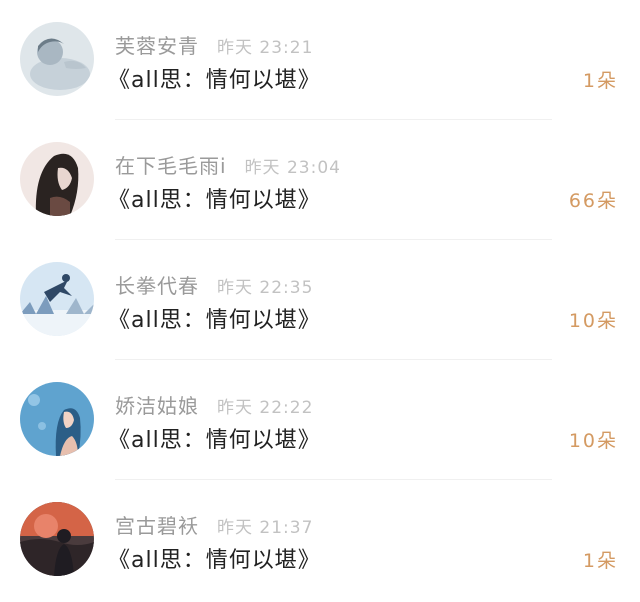 The height and width of the screenshot is (602, 640). What do you see at coordinates (265, 48) in the screenshot?
I see `timestamp: 昨天 23:21` at bounding box center [265, 48].